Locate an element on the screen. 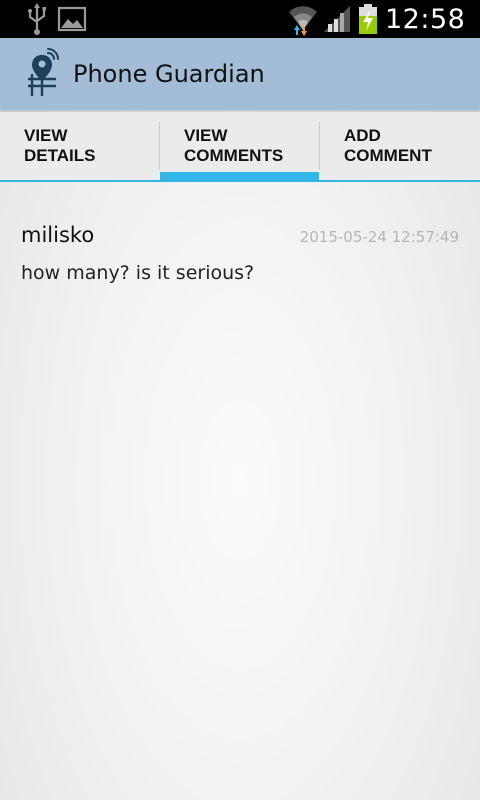 This screenshot has height=800, width=480. signal-icon is located at coordinates (337, 19).